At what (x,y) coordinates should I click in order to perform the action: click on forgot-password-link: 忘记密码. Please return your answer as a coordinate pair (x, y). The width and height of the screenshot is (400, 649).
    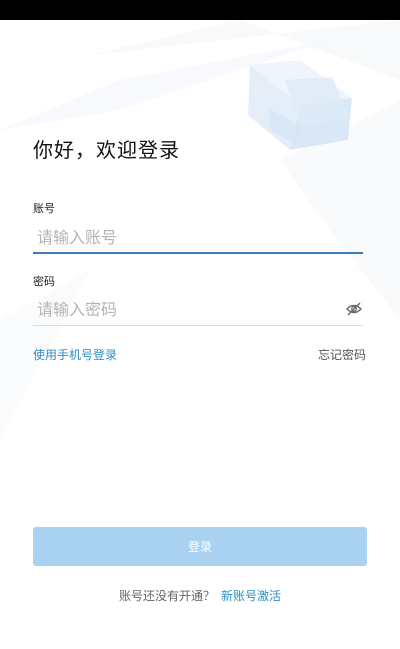
    Looking at the image, I should click on (342, 354).